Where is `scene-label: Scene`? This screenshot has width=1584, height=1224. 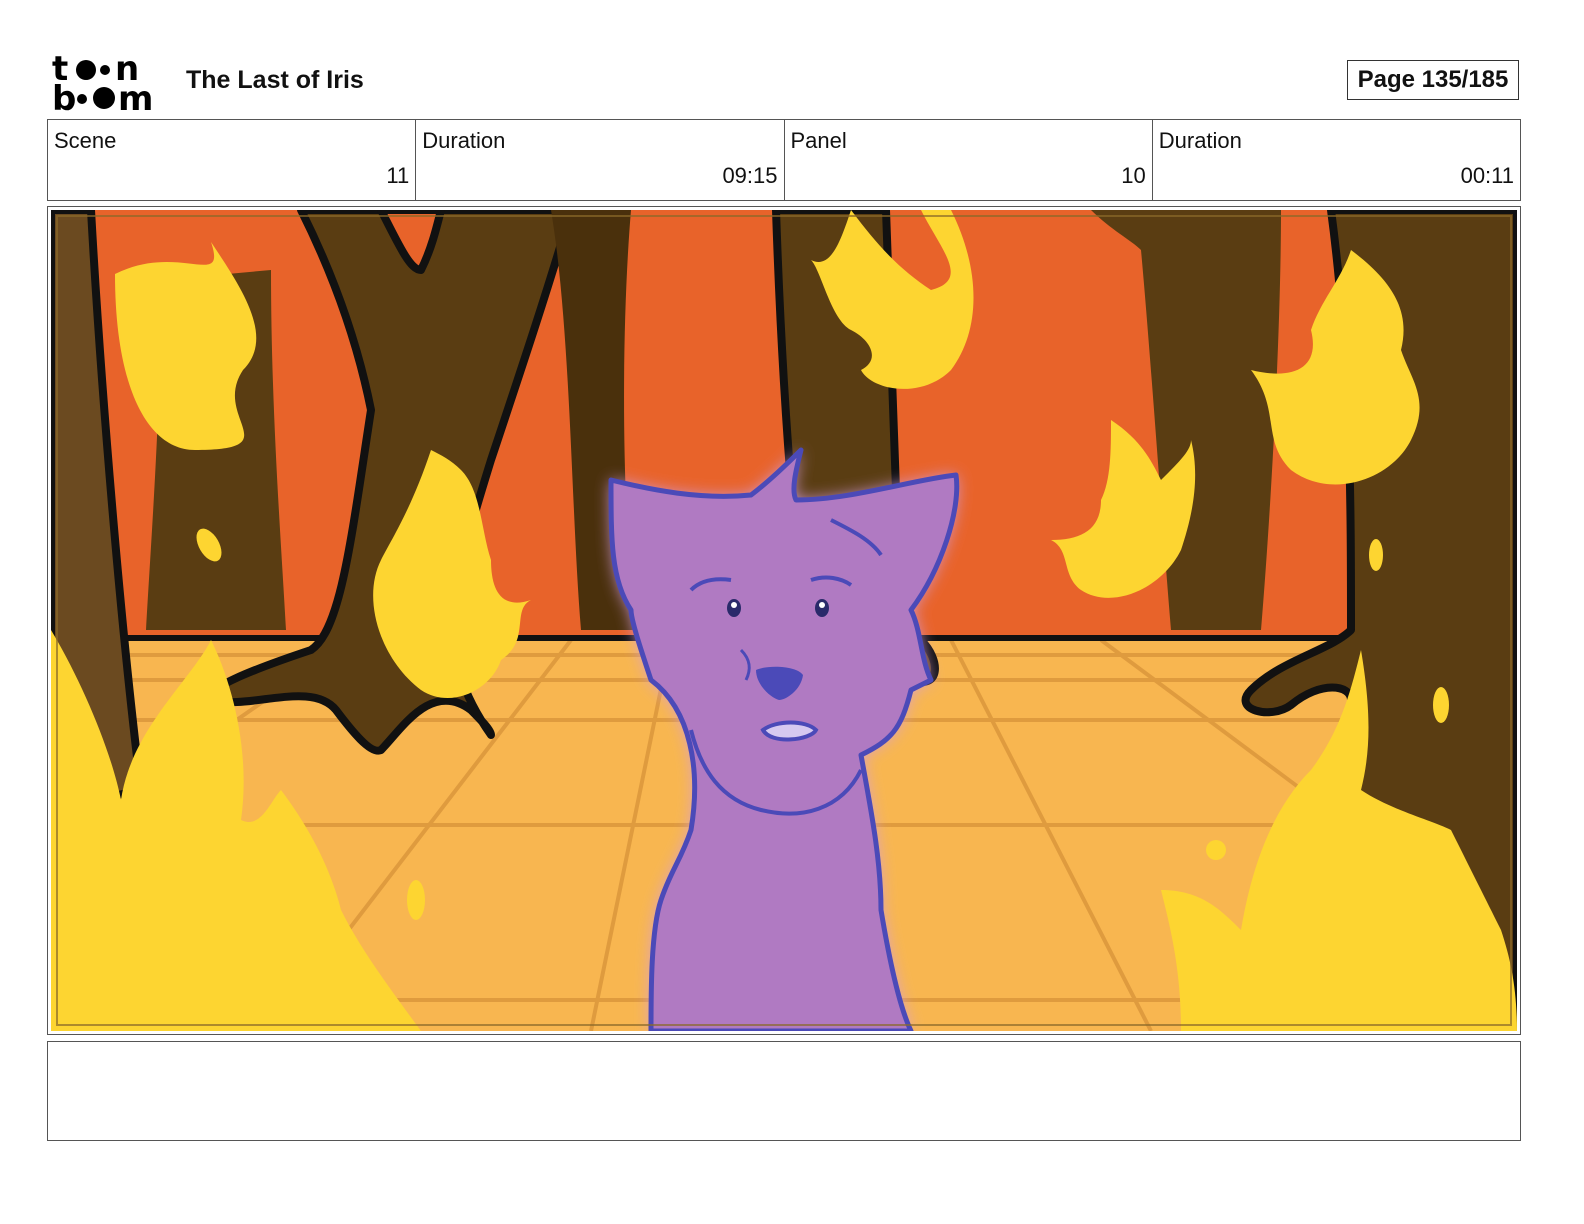 scene-label: Scene is located at coordinates (85, 140).